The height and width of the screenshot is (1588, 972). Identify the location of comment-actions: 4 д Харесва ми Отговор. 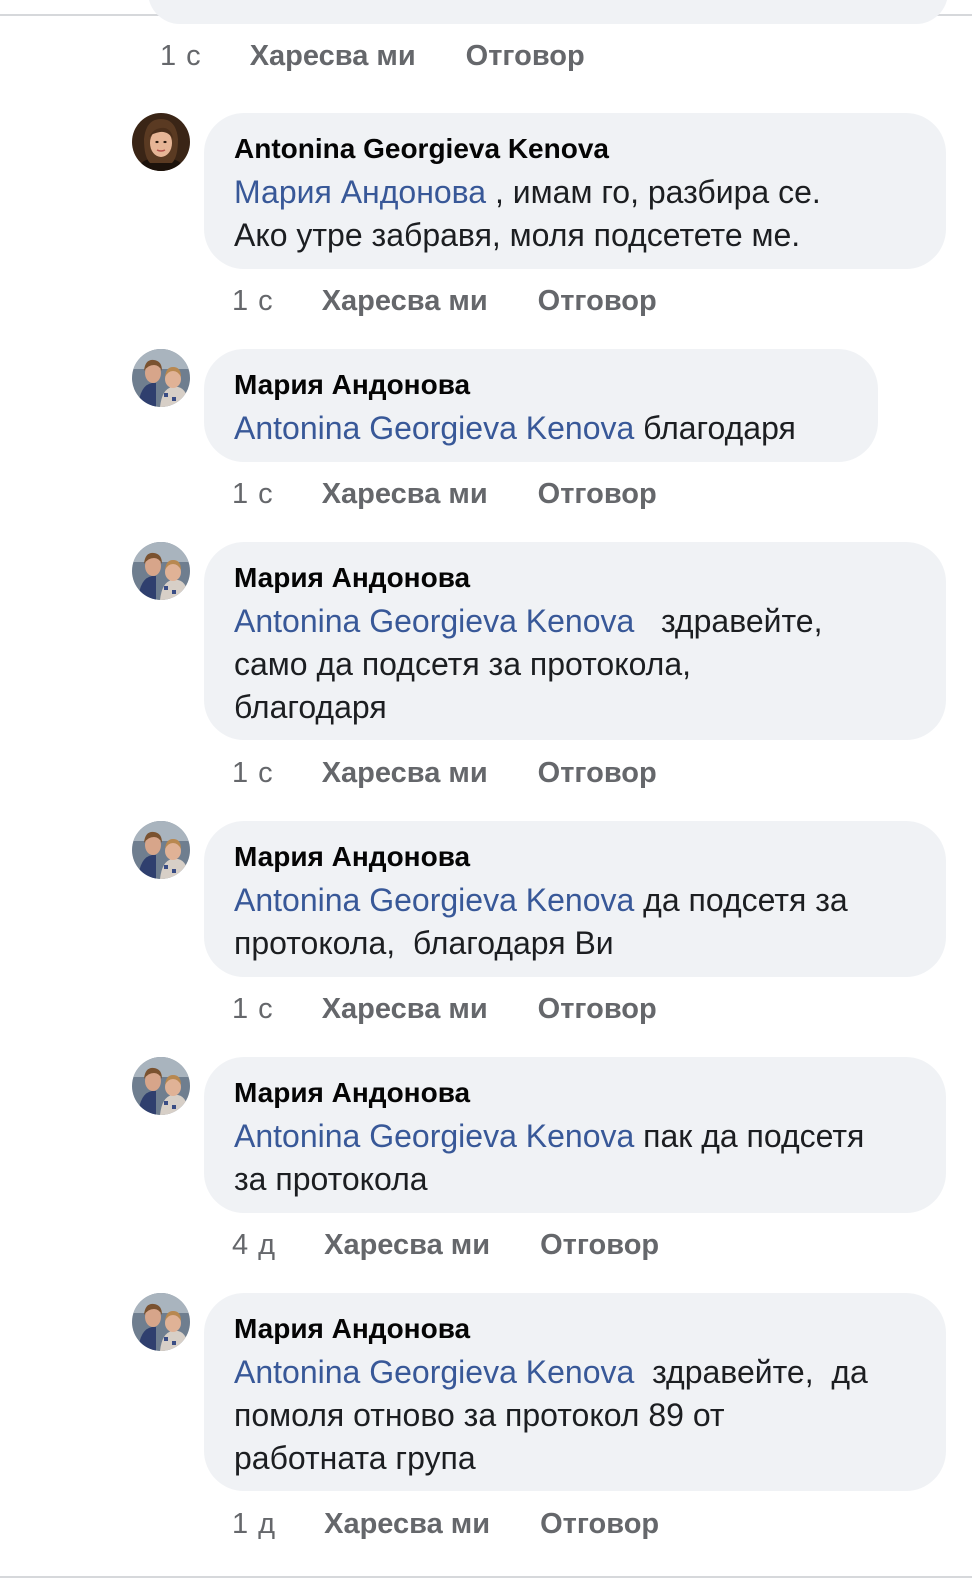
(445, 1245).